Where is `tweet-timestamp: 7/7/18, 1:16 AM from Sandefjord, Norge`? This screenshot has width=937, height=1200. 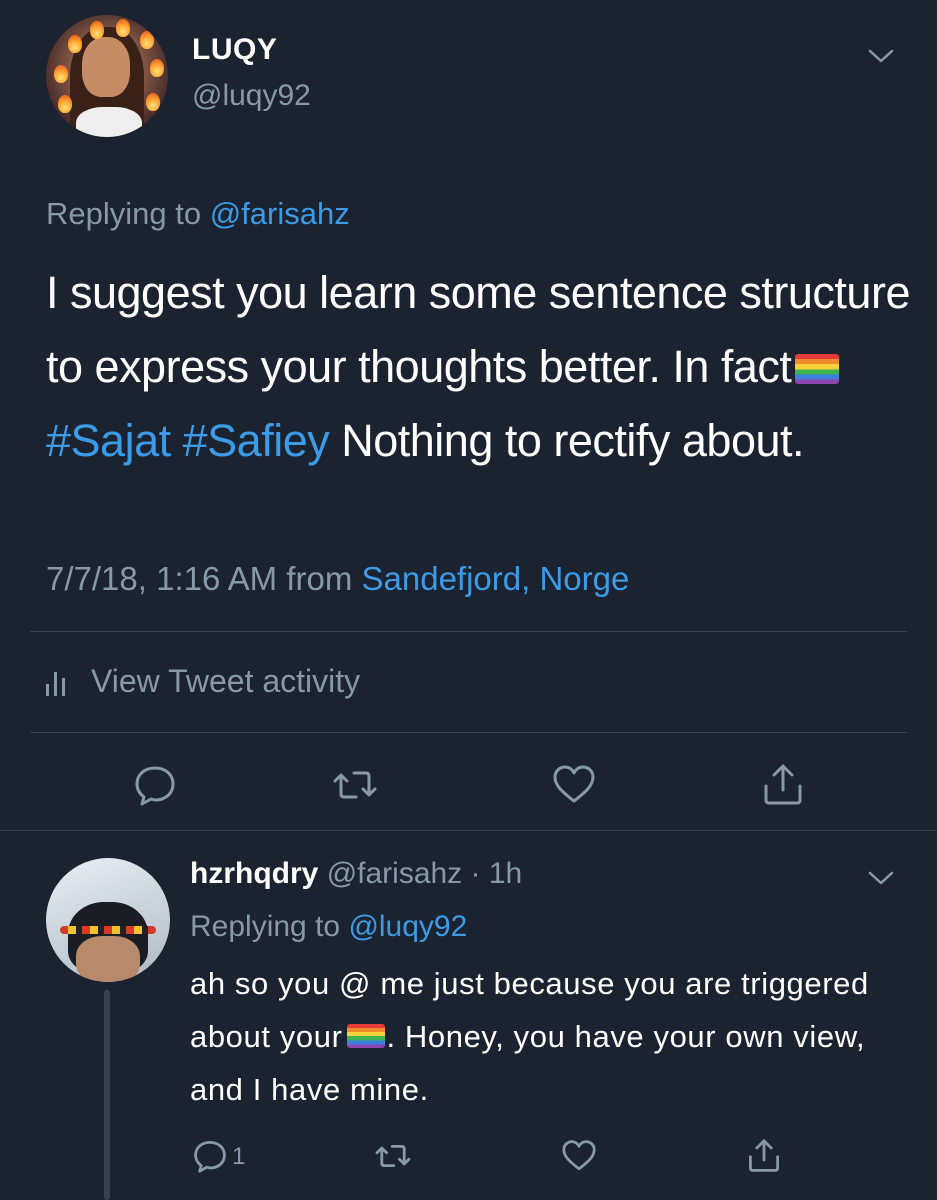 tweet-timestamp: 7/7/18, 1:16 AM from Sandefjord, Norge is located at coordinates (337, 579).